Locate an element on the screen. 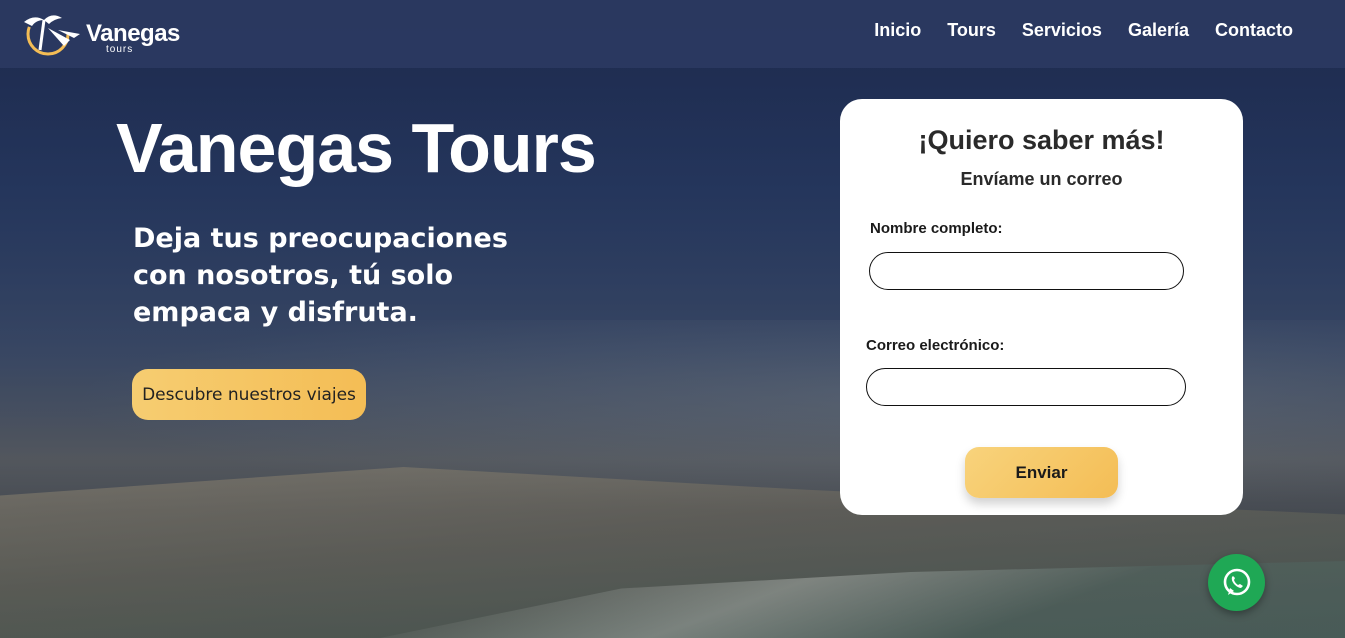 The width and height of the screenshot is (1345, 638). form-title: ¡Quiero saber más! is located at coordinates (1041, 140).